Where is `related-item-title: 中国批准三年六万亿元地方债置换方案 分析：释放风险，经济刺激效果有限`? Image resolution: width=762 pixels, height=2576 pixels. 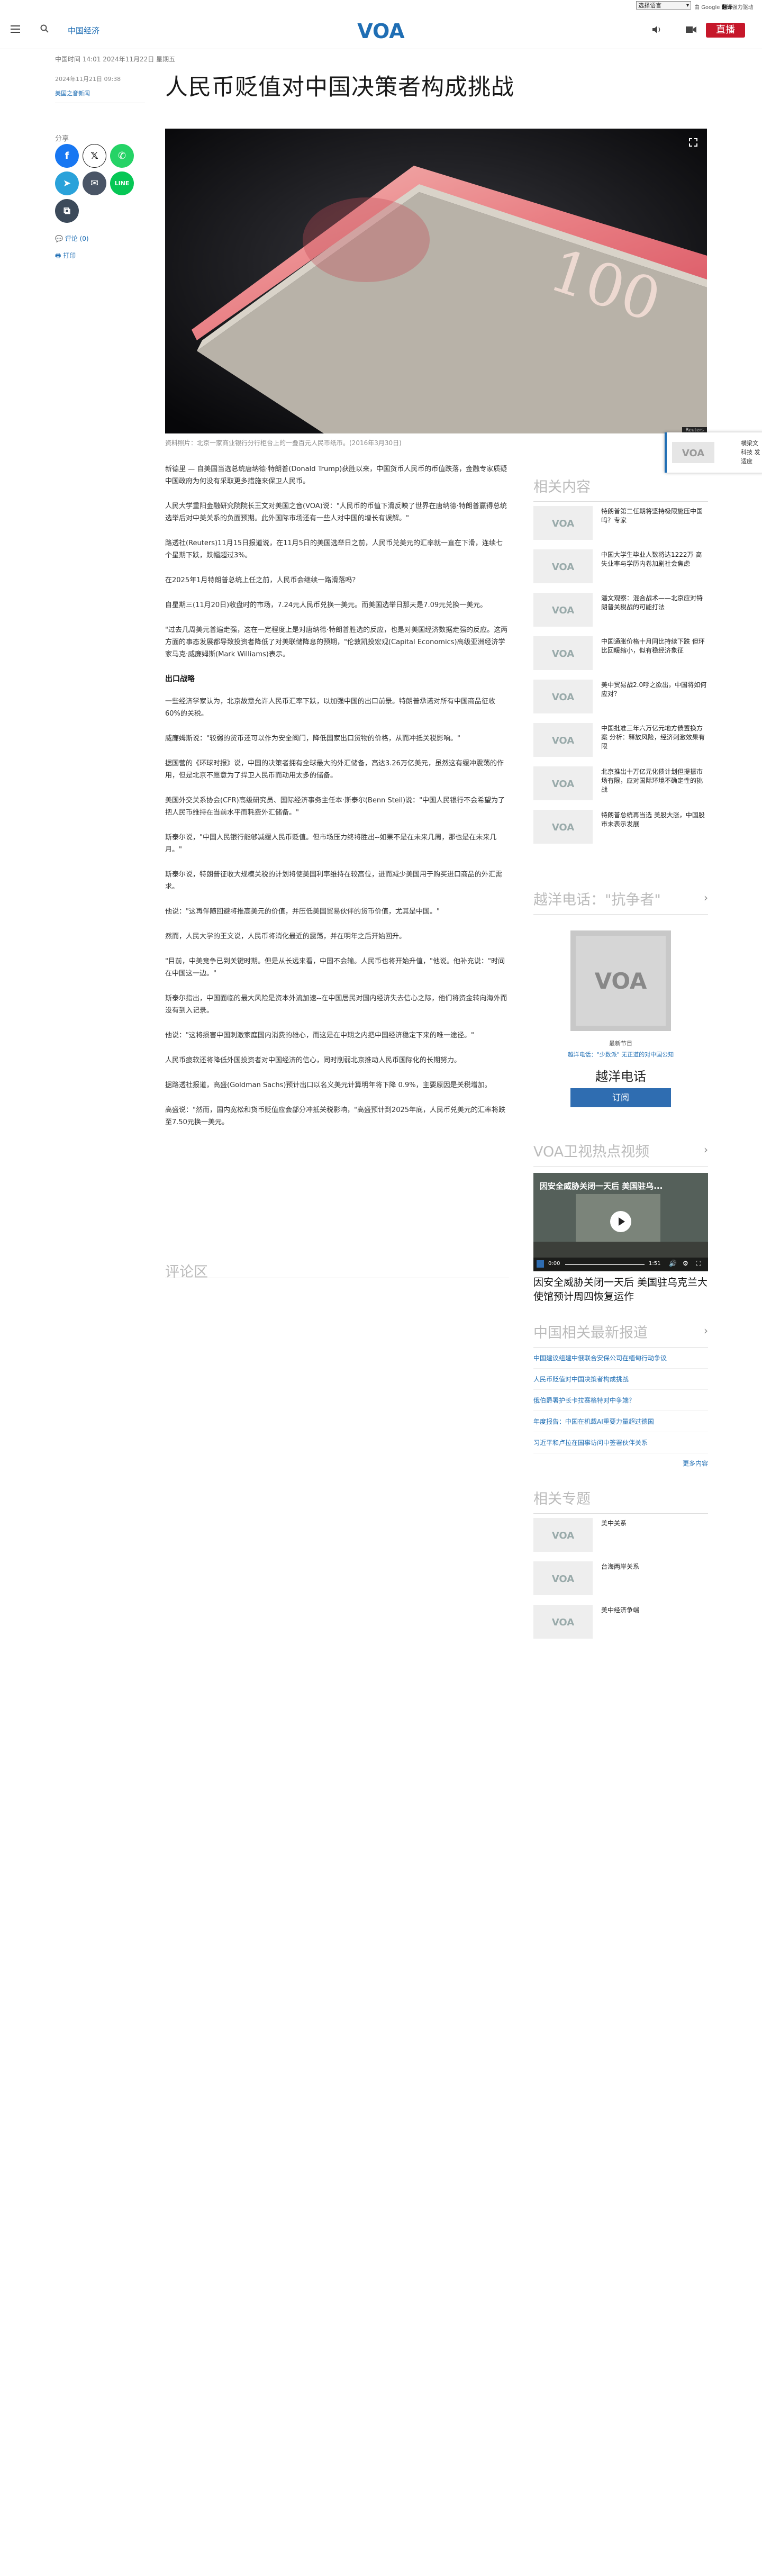 related-item-title: 中国批准三年六万亿元地方债置换方案 分析：释放风险，经济刺激效果有限 is located at coordinates (654, 737).